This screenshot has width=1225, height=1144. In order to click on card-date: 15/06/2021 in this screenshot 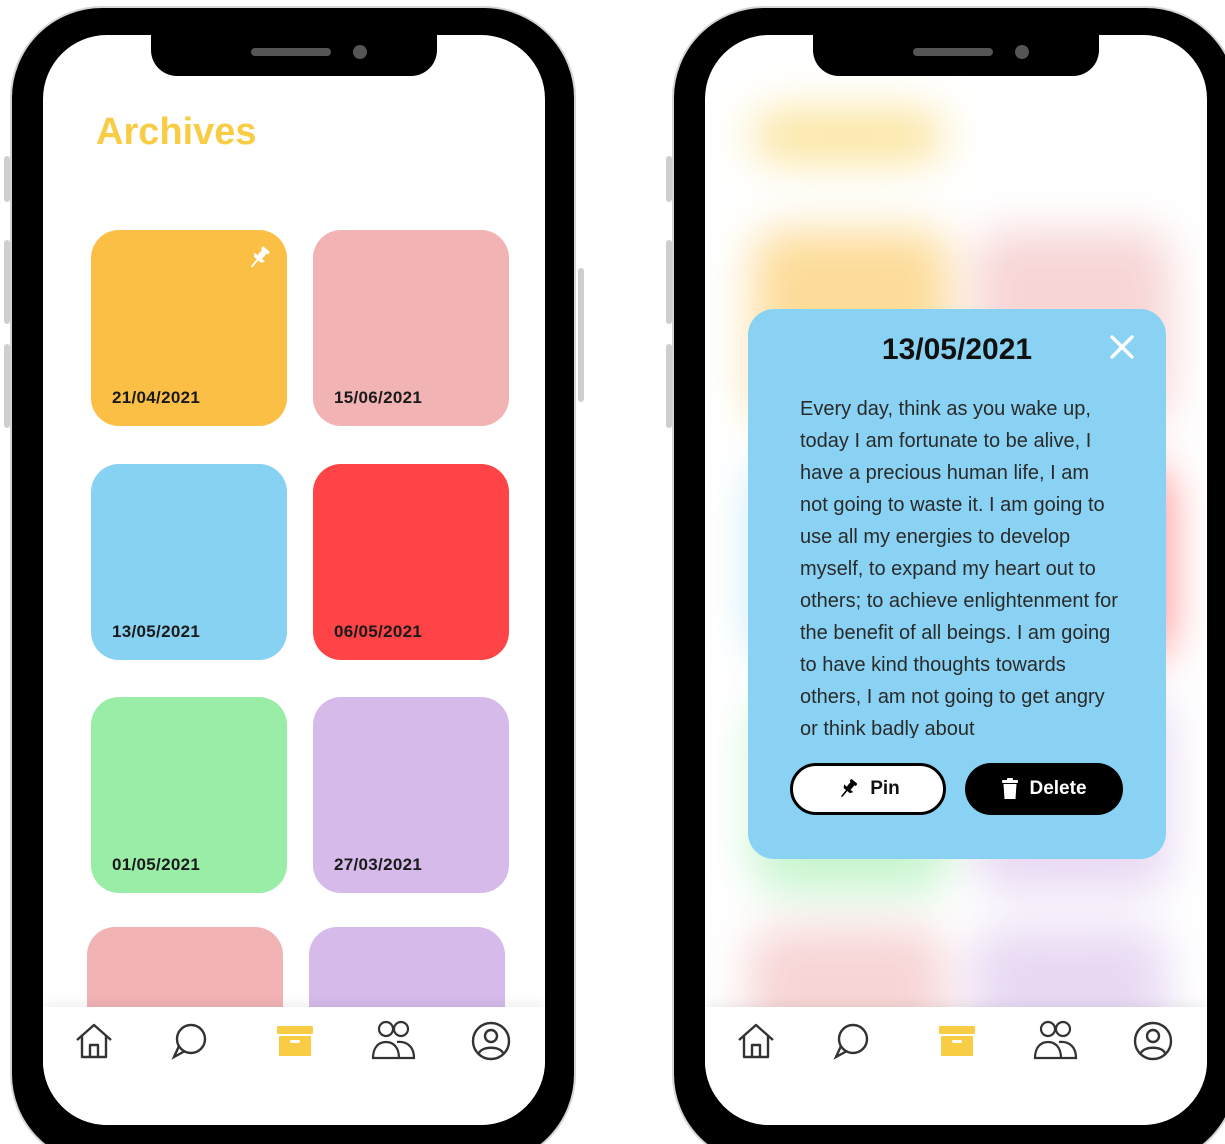, I will do `click(378, 397)`.